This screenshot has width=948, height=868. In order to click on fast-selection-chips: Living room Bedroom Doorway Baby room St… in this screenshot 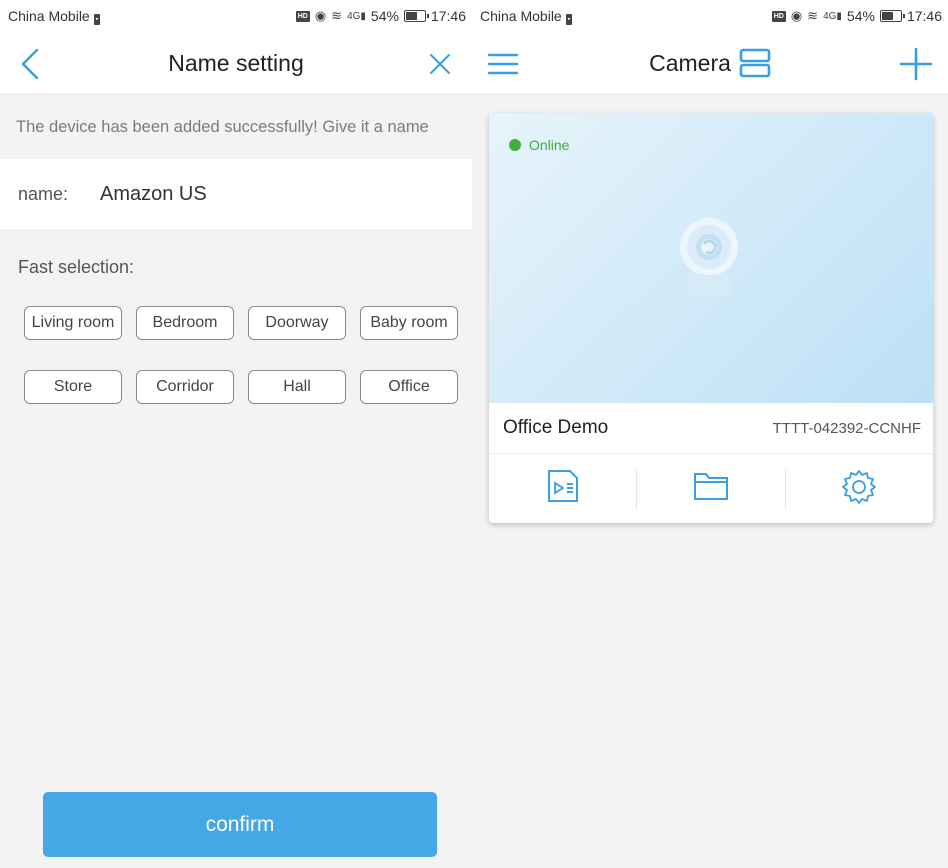, I will do `click(236, 341)`.